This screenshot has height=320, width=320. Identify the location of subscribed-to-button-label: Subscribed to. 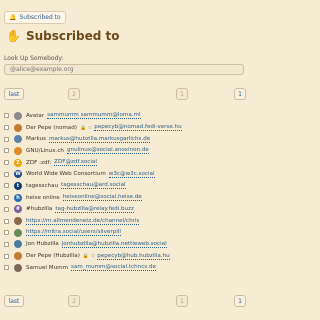
(40, 17).